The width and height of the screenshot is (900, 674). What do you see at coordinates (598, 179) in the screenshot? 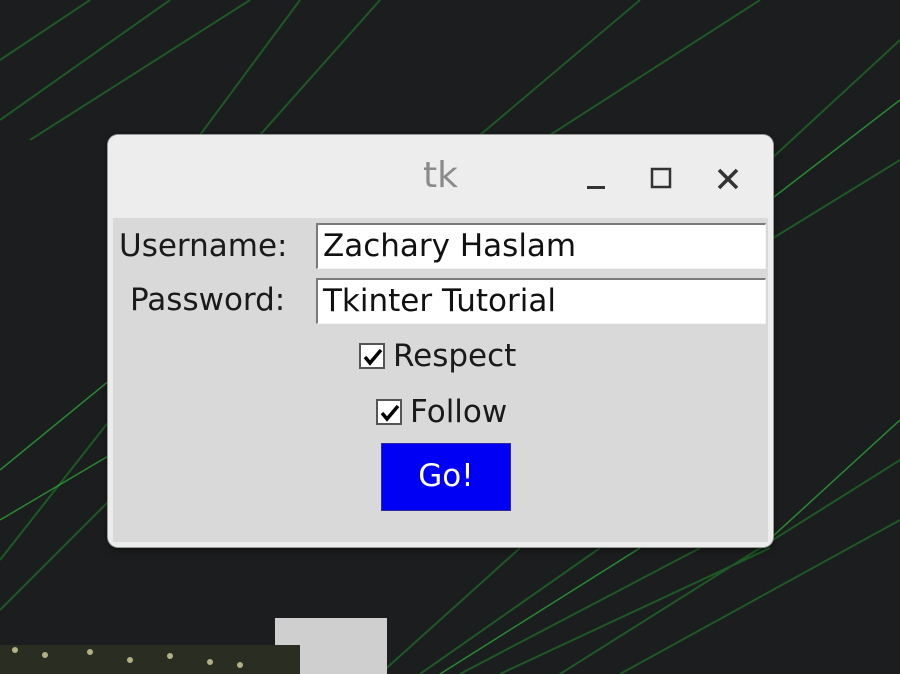
I see `minimize-button` at bounding box center [598, 179].